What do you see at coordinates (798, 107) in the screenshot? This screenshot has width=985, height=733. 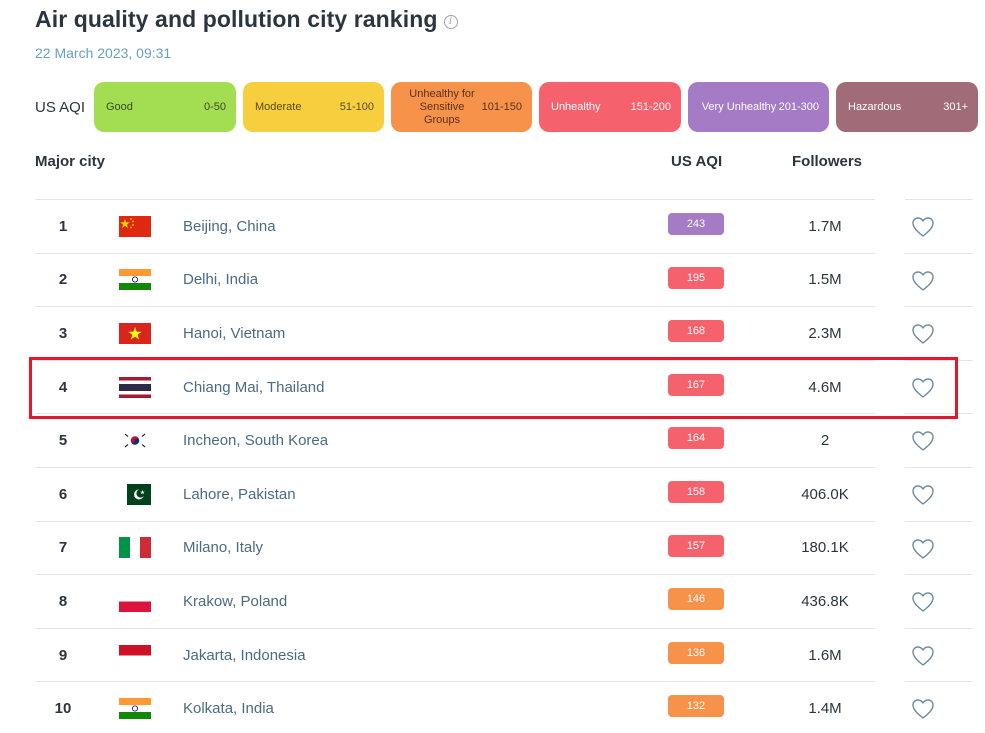 I see `legend-item-range: 201-300` at bounding box center [798, 107].